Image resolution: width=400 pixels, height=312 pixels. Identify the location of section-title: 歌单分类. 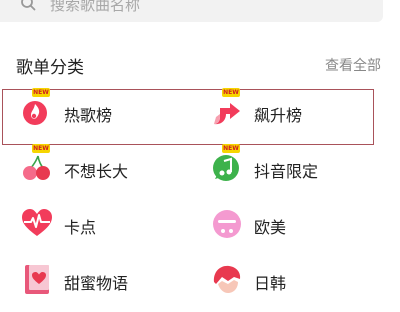
(50, 68).